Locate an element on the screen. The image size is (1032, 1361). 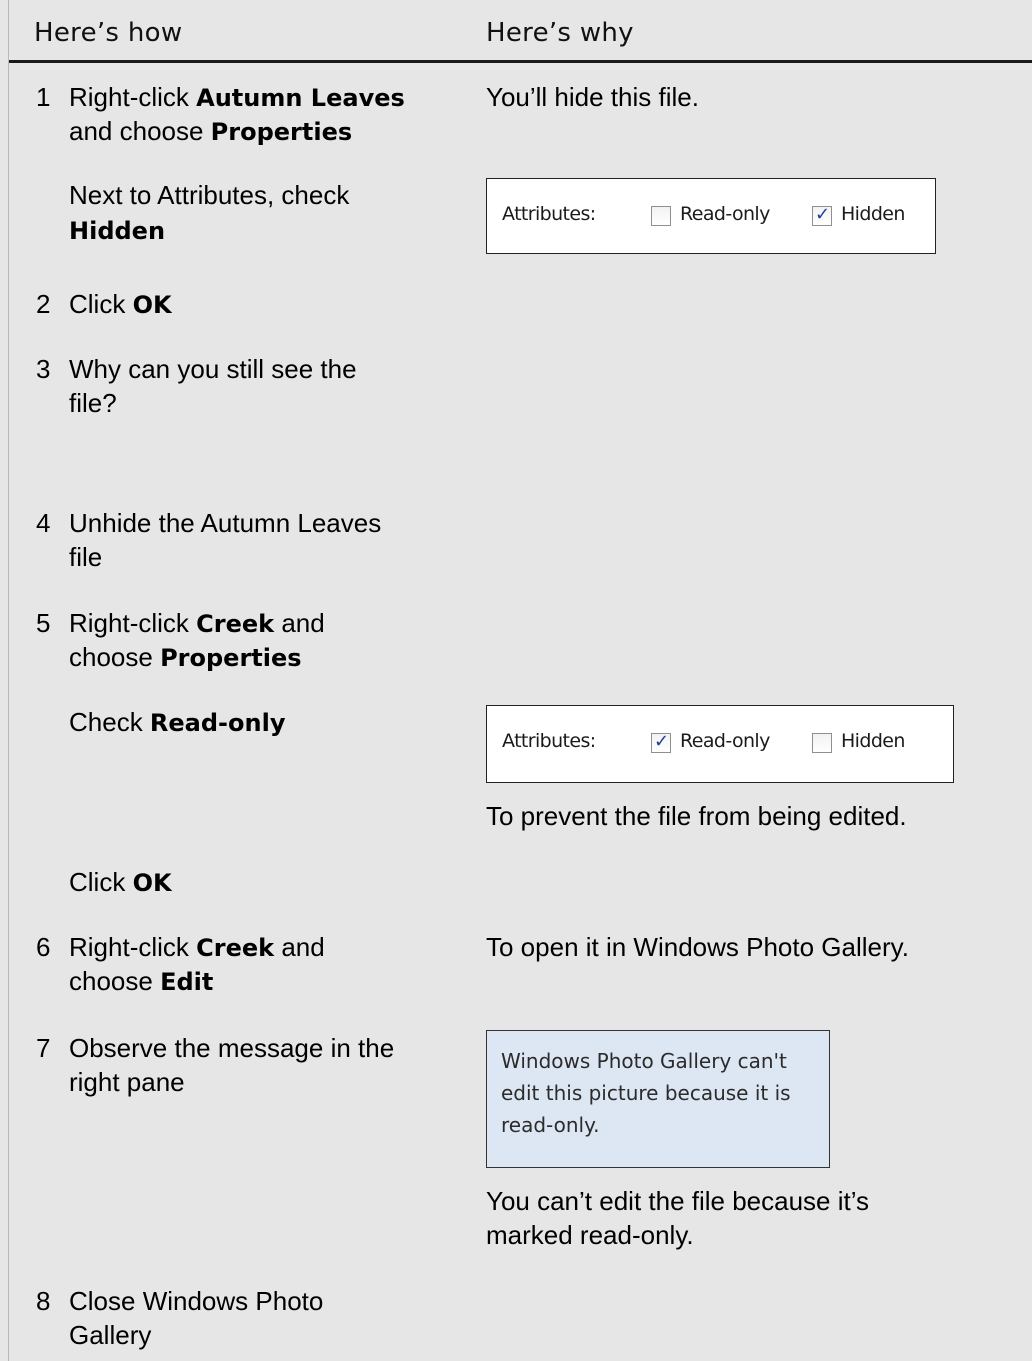
step-1-bold-2: Properties is located at coordinates (281, 132).